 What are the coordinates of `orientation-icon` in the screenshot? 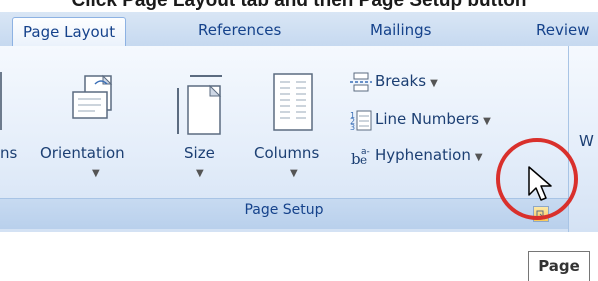 It's located at (92, 96).